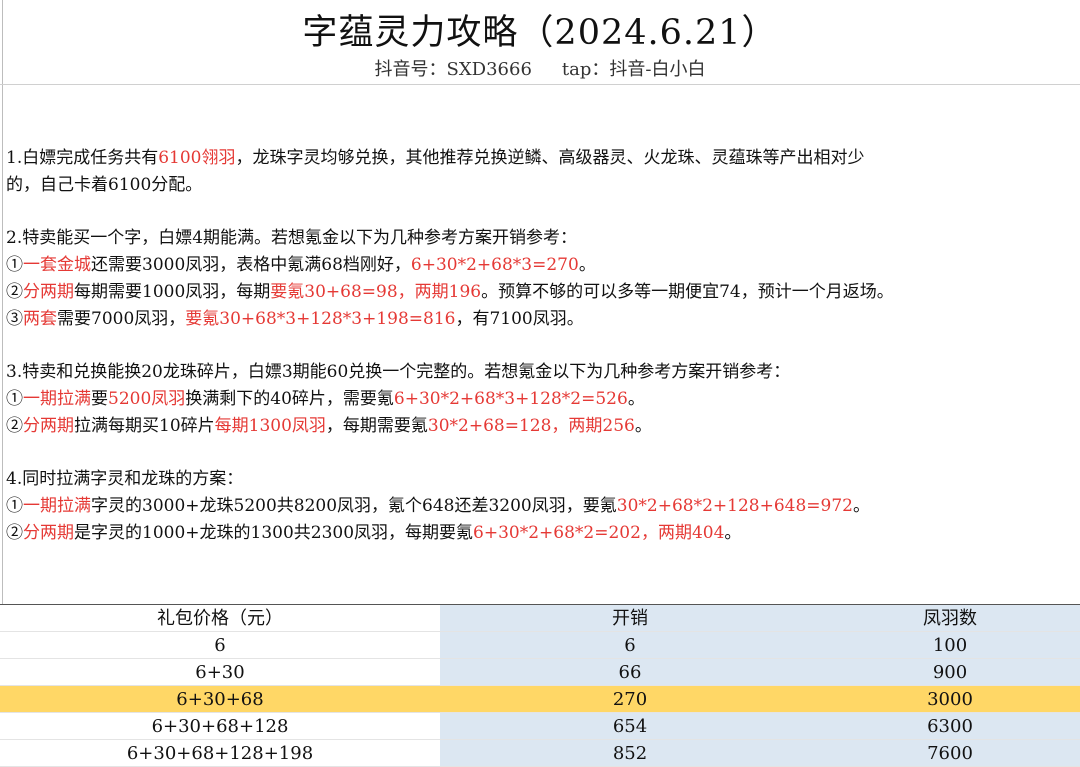 The image size is (1080, 767). What do you see at coordinates (630, 618) in the screenshot?
I see `header-cost: 开销` at bounding box center [630, 618].